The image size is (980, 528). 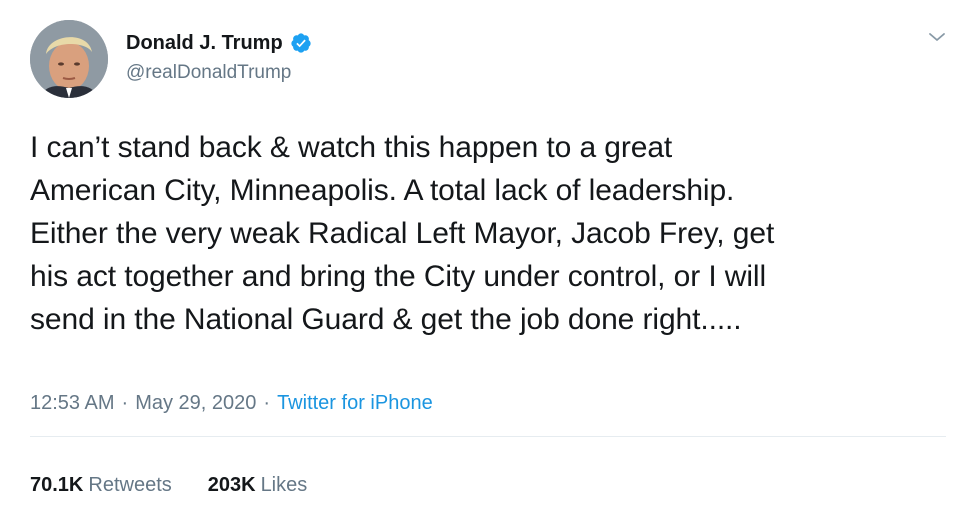 I want to click on display-name: Donald J. Trump, so click(x=204, y=43).